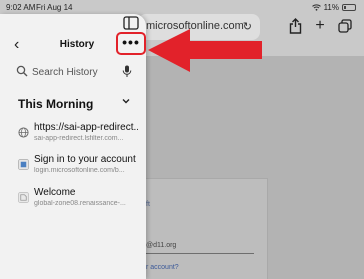 This screenshot has width=364, height=279. Describe the element at coordinates (349, 7) in the screenshot. I see `battery-icon` at that location.